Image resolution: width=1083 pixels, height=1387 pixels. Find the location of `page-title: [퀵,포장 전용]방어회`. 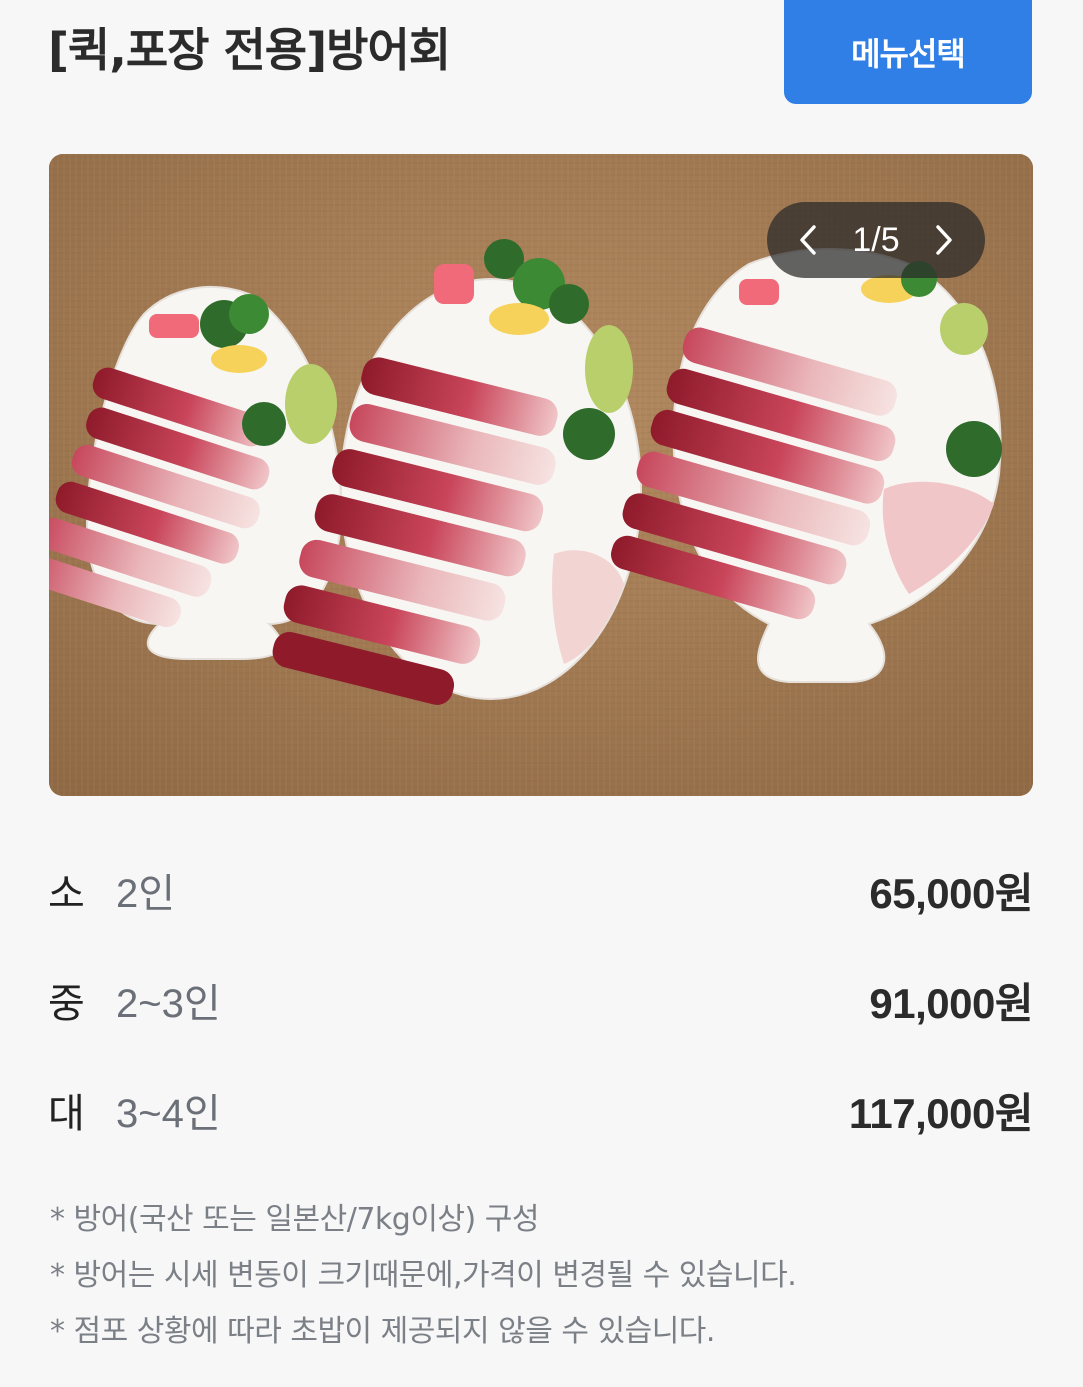

page-title: [퀵,포장 전용]방어회 is located at coordinates (249, 50).